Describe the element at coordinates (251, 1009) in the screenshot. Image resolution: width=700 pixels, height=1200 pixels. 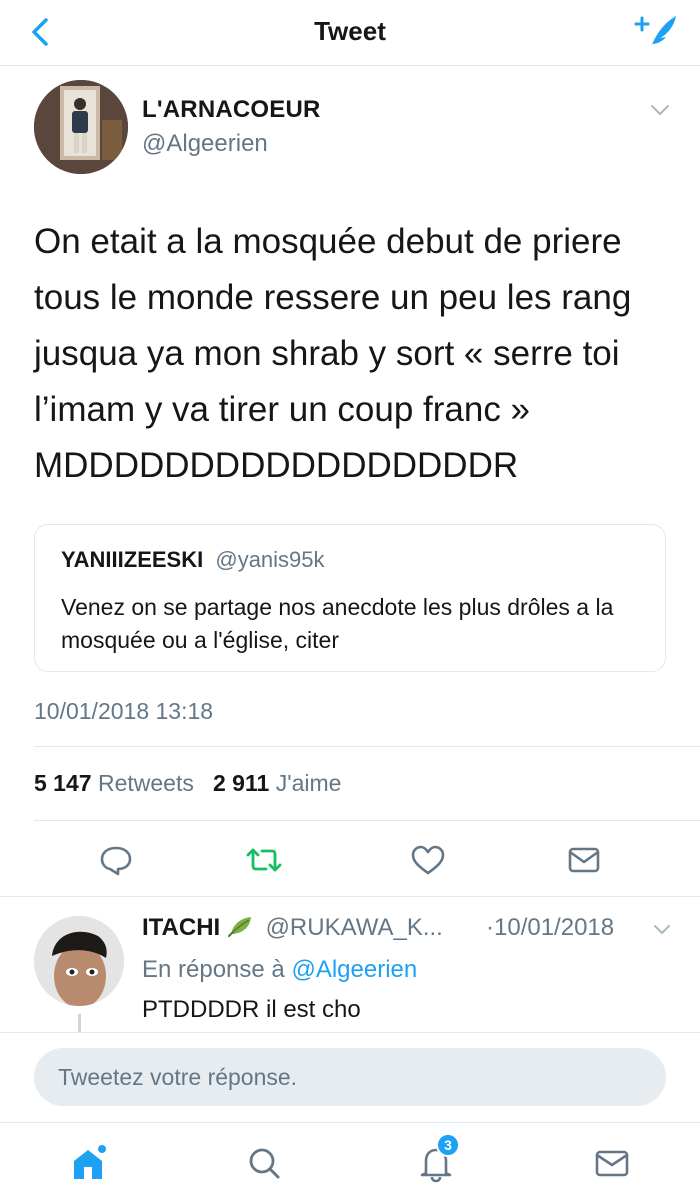
I see `reply-text: PTDDDDR il est cho` at that location.